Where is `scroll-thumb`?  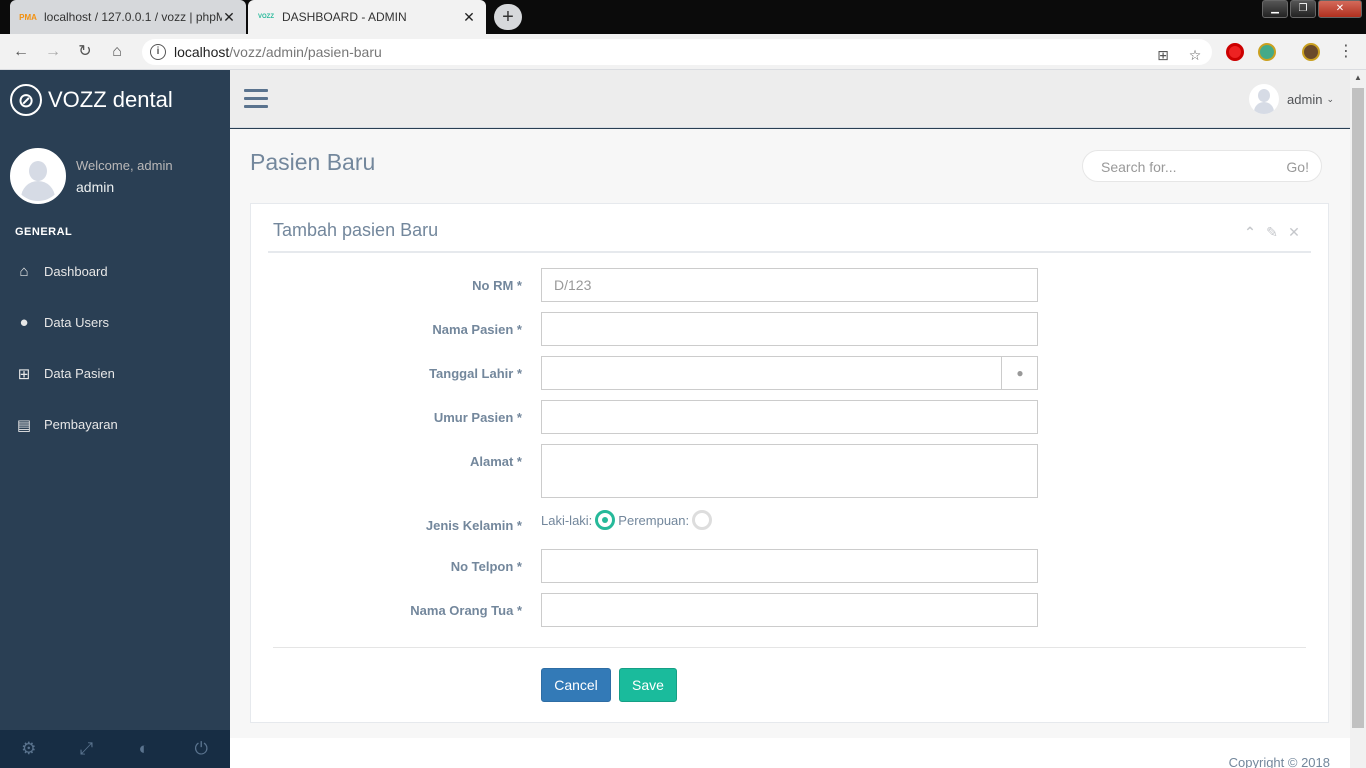 scroll-thumb is located at coordinates (1358, 408).